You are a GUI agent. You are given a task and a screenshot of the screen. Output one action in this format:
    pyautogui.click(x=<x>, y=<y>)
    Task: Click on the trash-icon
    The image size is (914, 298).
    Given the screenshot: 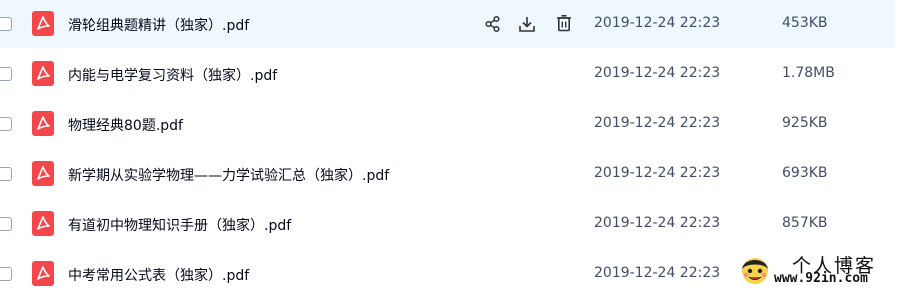 What is the action you would take?
    pyautogui.click(x=564, y=23)
    